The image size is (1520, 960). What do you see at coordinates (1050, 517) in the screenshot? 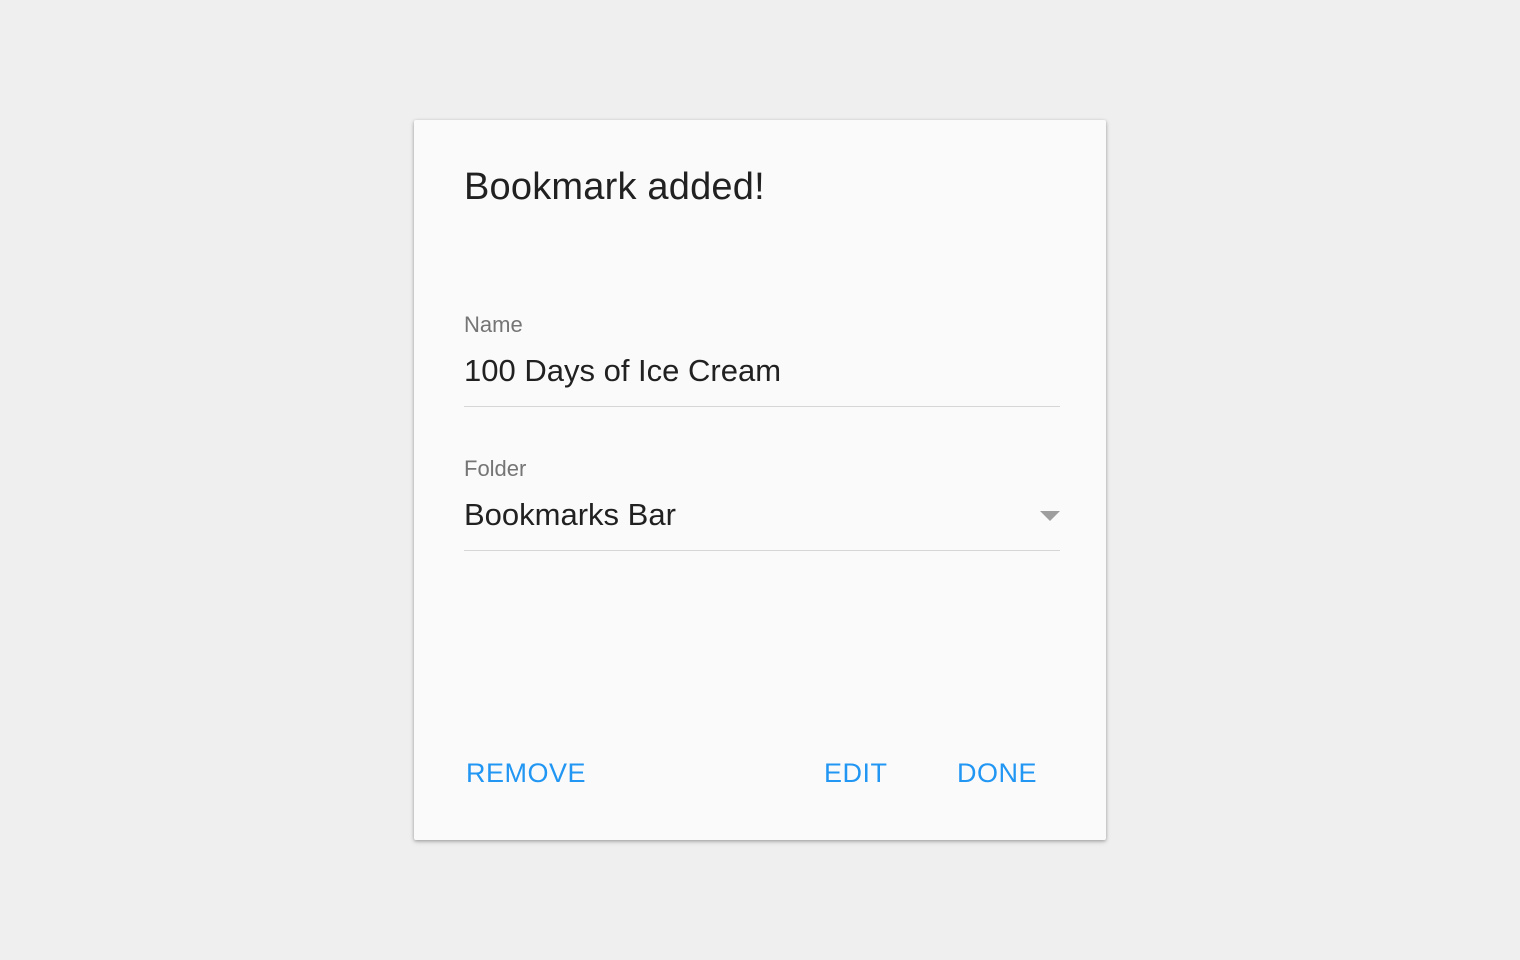
I see `dropdown-arrow-icon` at bounding box center [1050, 517].